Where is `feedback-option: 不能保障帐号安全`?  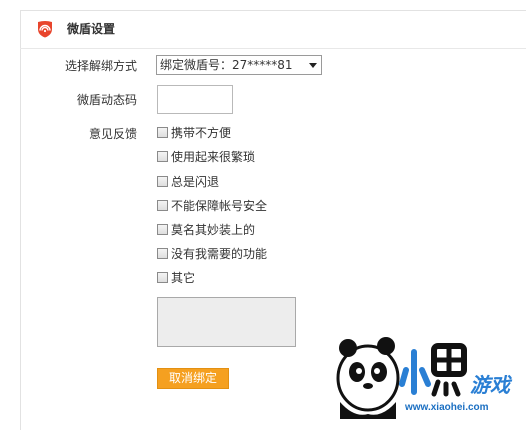 feedback-option: 不能保障帐号安全 is located at coordinates (212, 207).